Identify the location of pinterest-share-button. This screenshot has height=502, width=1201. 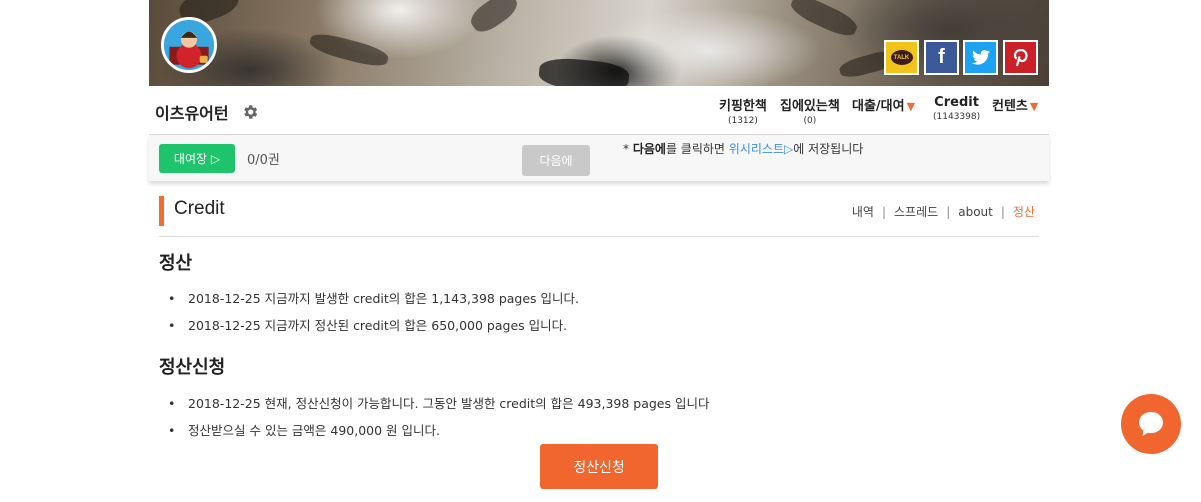
(1020, 57).